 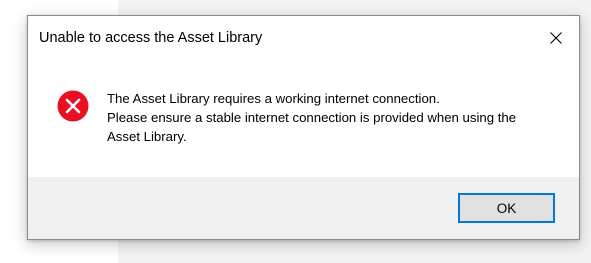 I want to click on error-icon, so click(x=73, y=106).